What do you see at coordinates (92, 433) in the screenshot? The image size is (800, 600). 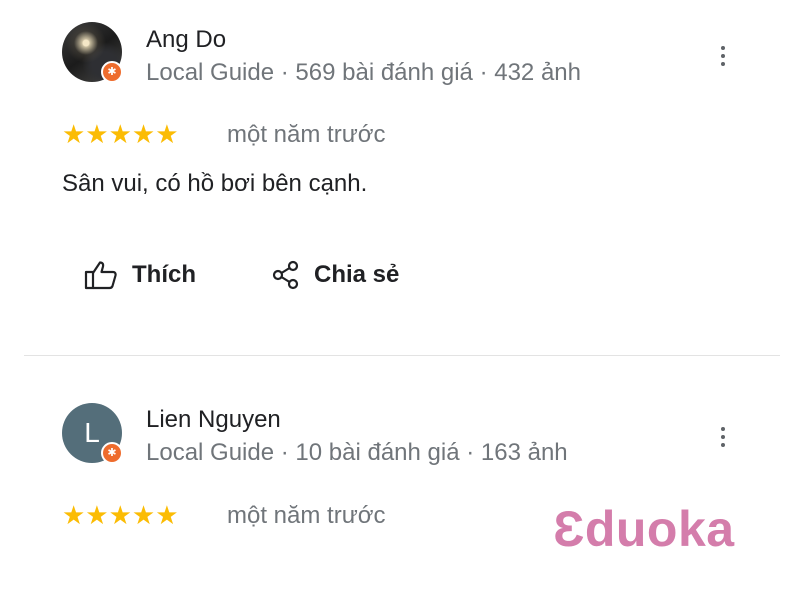 I see `reviewer-avatar: L ✱` at bounding box center [92, 433].